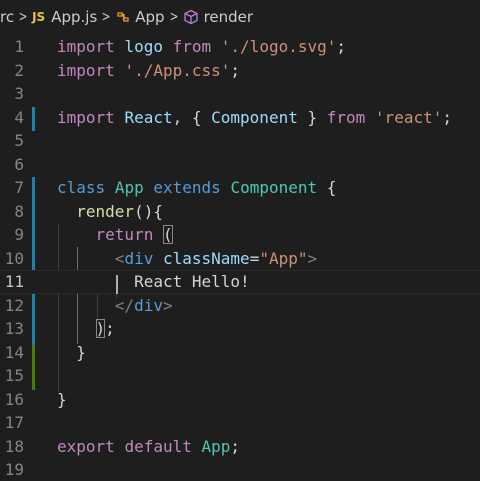 The width and height of the screenshot is (480, 481). What do you see at coordinates (14, 469) in the screenshot?
I see `line-number: 19` at bounding box center [14, 469].